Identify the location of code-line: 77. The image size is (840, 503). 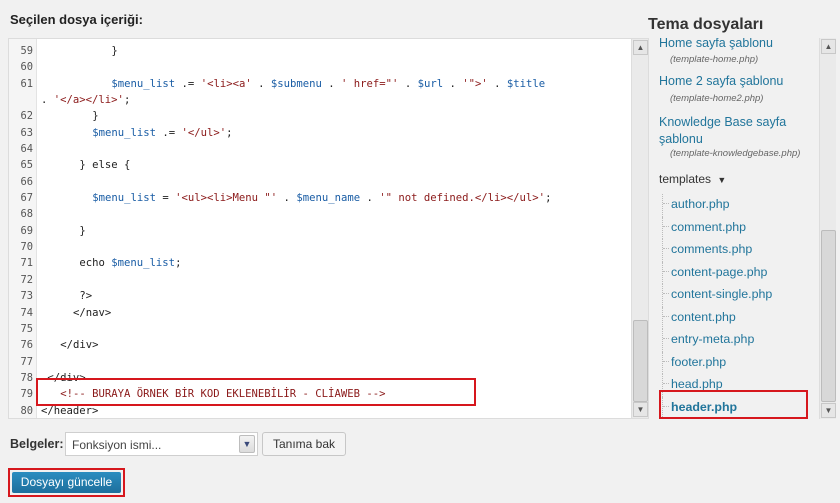
(320, 362).